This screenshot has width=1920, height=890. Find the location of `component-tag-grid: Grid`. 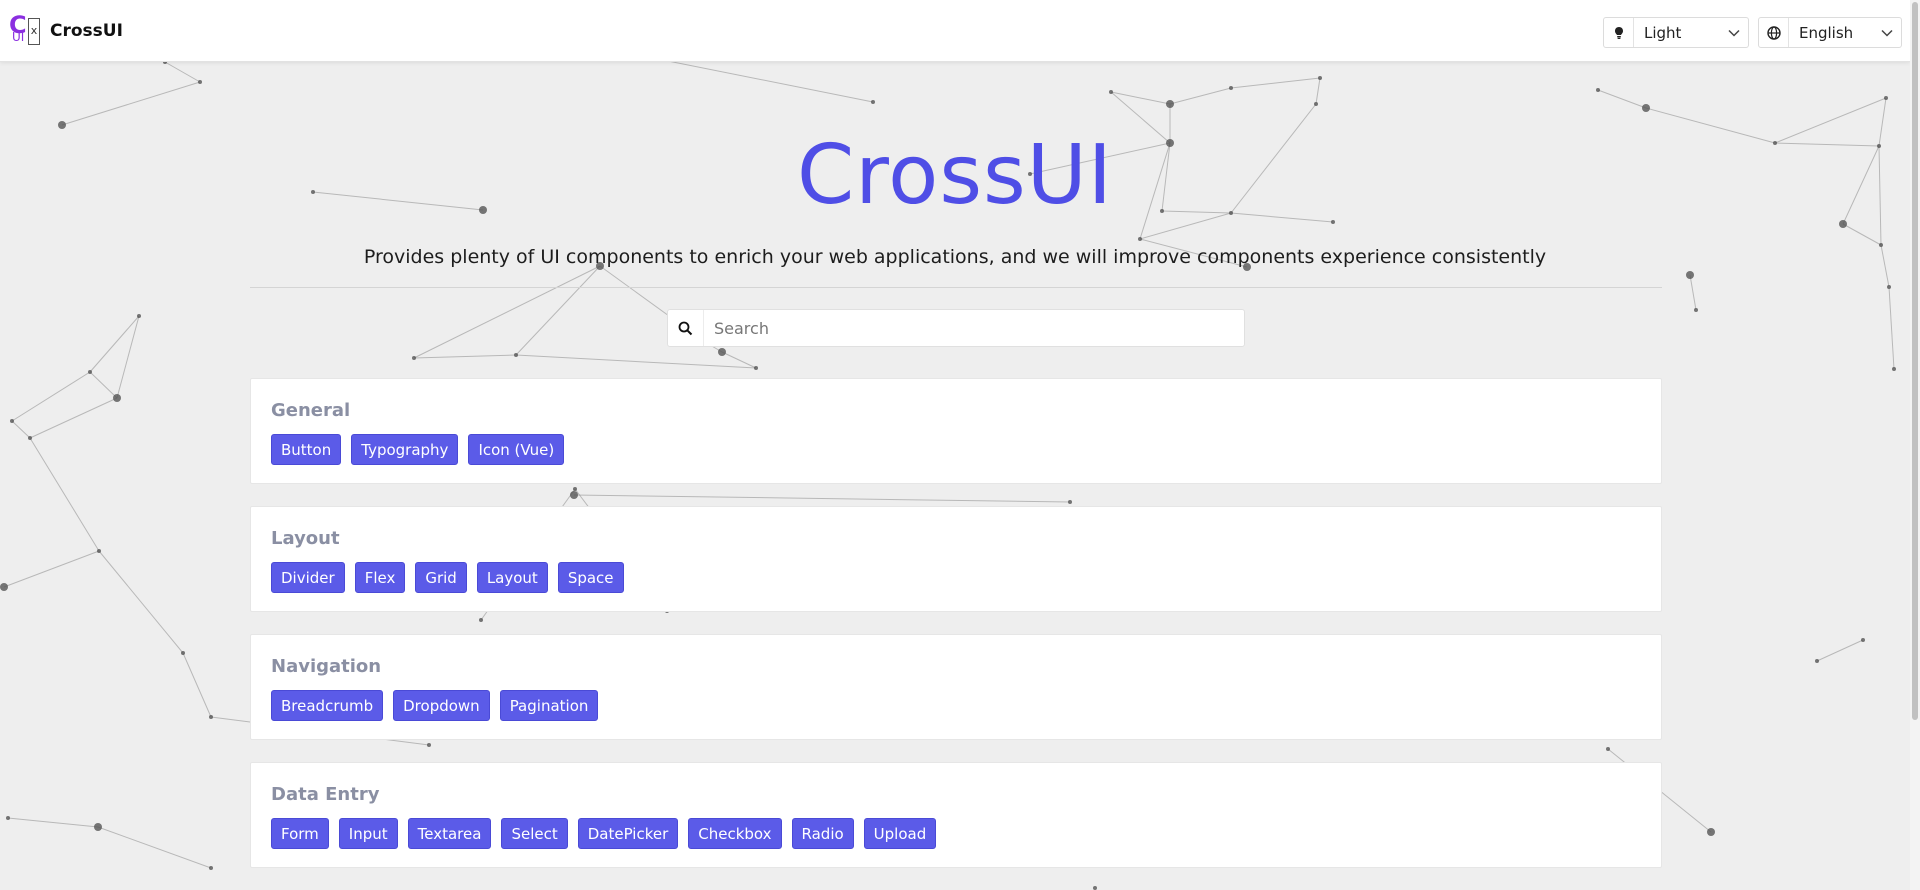

component-tag-grid: Grid is located at coordinates (441, 577).